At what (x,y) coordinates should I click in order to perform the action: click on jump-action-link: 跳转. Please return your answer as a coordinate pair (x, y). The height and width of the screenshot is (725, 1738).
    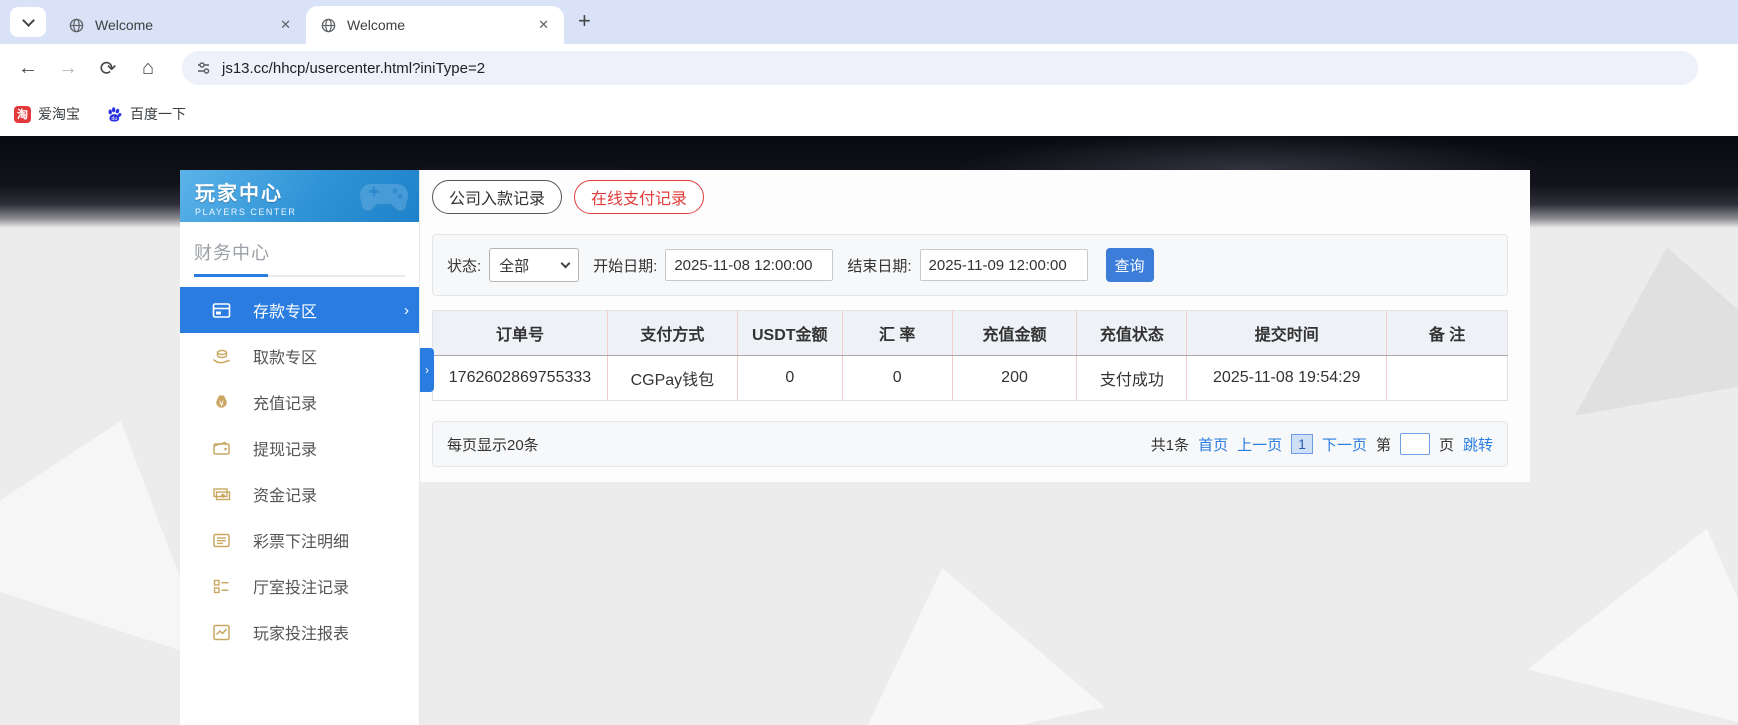
    Looking at the image, I should click on (1478, 444).